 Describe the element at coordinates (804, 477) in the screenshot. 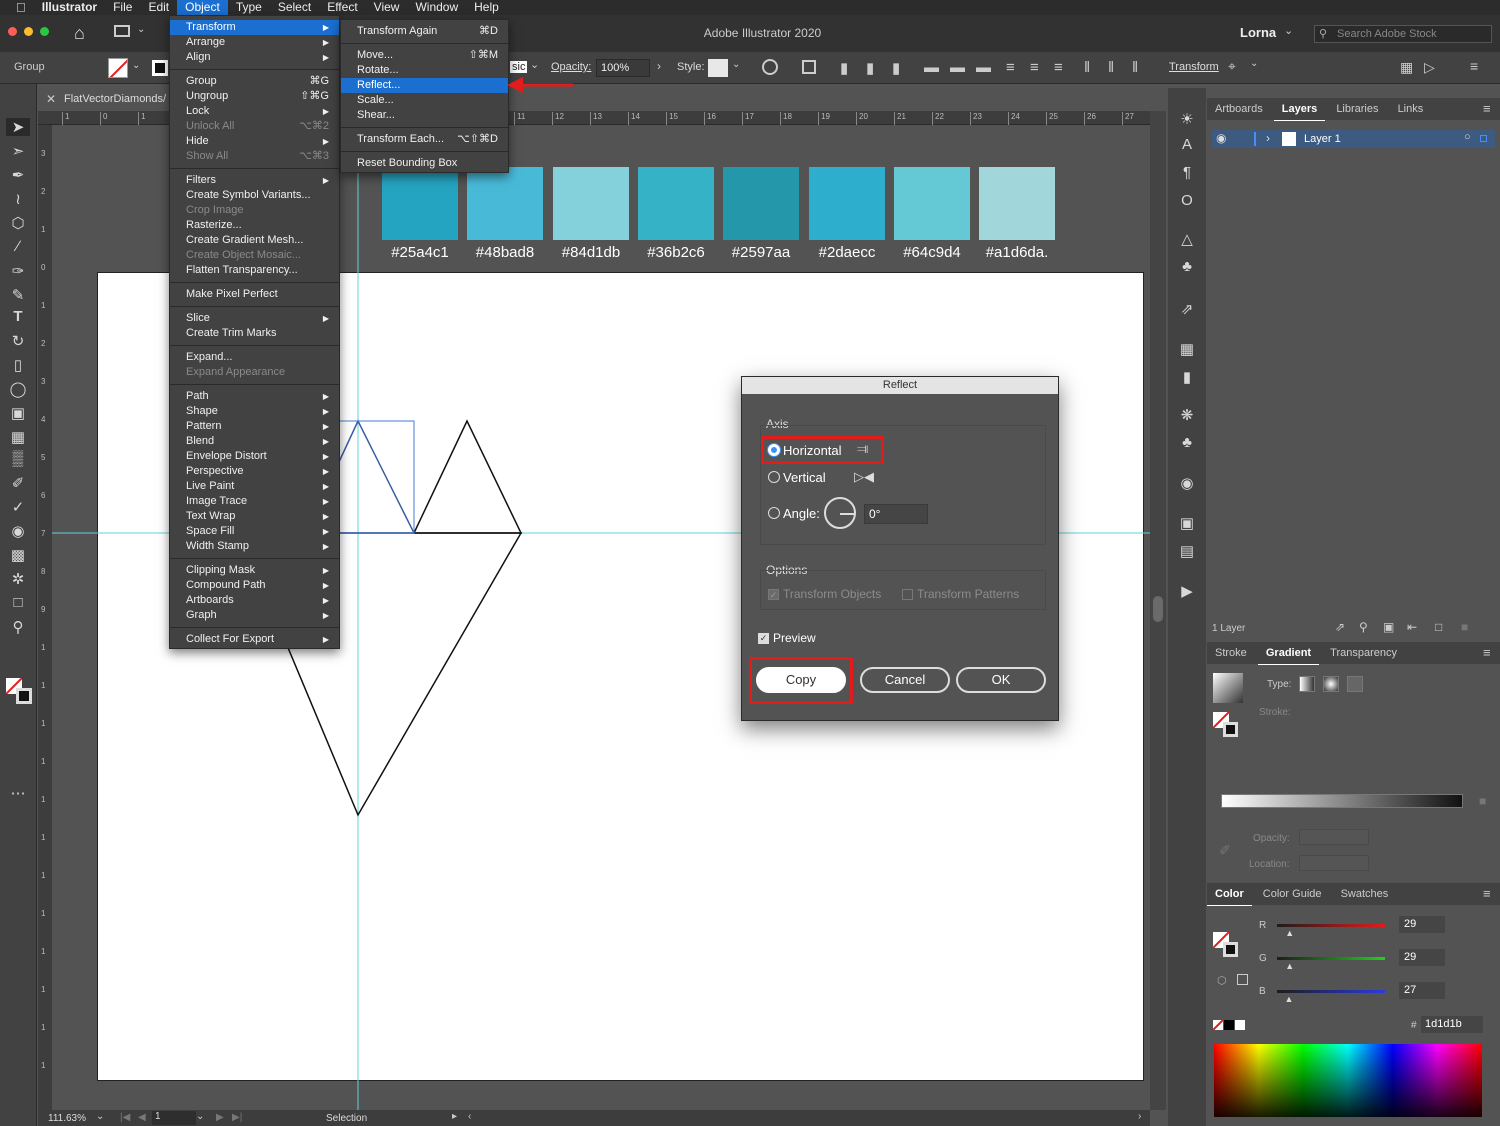

I see `vertical-radio-label: Vertical` at that location.